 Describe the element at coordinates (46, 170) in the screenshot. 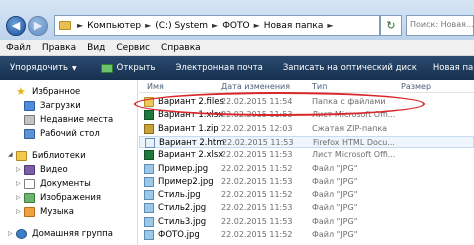

I see `nav-video: Видео` at that location.